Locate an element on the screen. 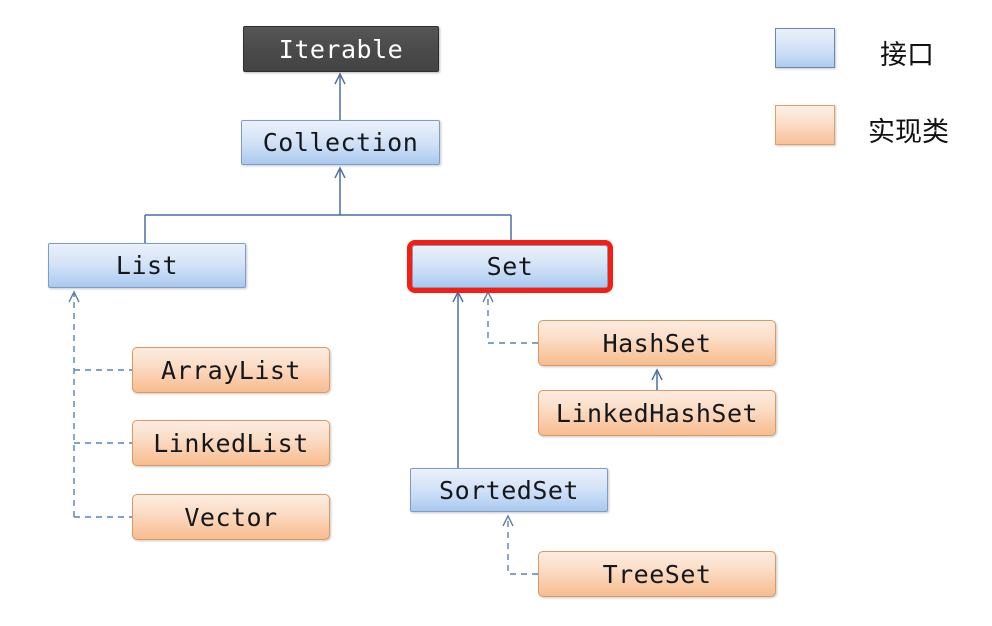 The image size is (992, 626). node-label: Collection is located at coordinates (340, 142).